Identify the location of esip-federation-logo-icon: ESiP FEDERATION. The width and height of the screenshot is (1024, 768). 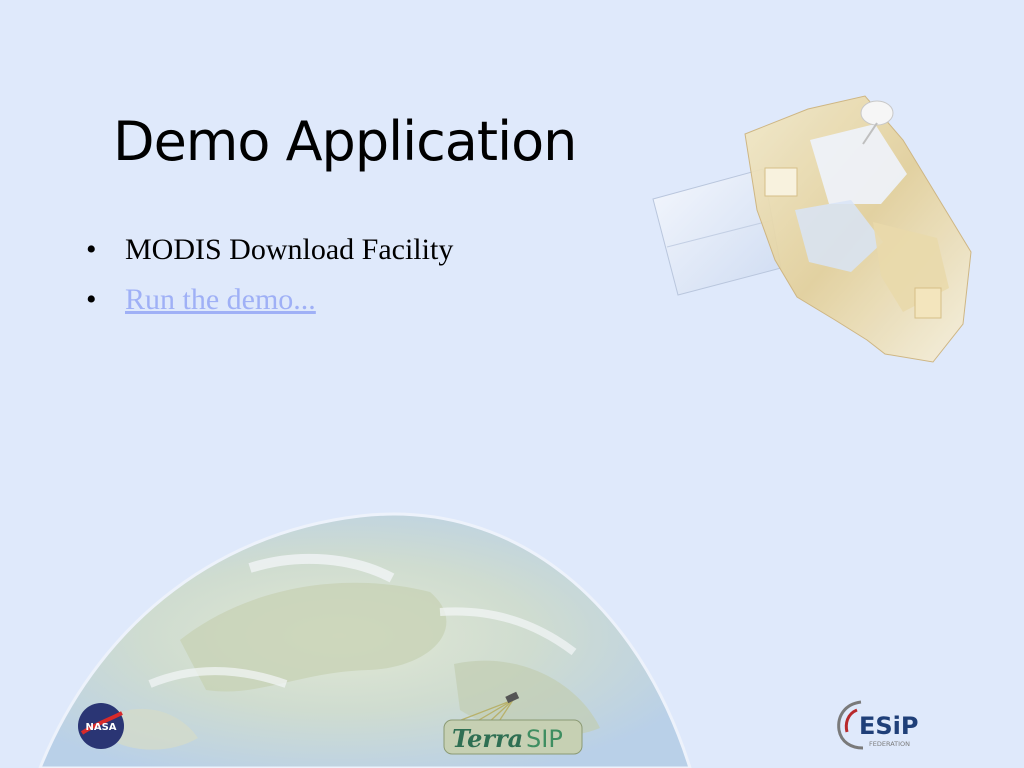
(878, 725).